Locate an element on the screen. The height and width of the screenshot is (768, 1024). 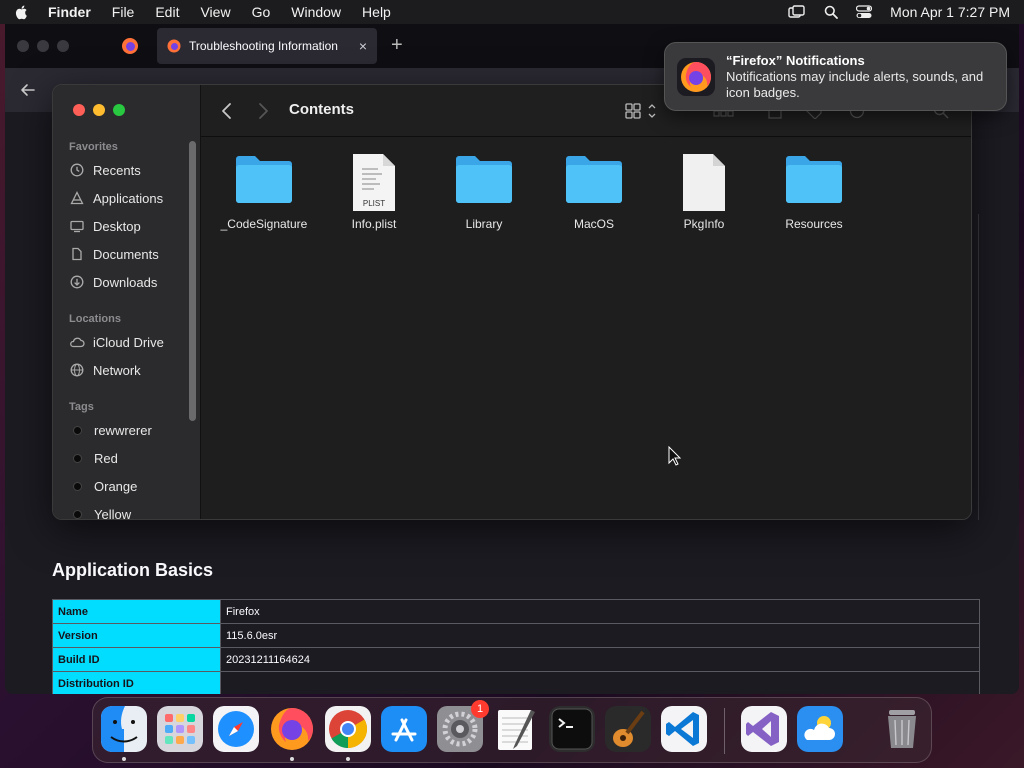
close-button is located at coordinates (79, 110).